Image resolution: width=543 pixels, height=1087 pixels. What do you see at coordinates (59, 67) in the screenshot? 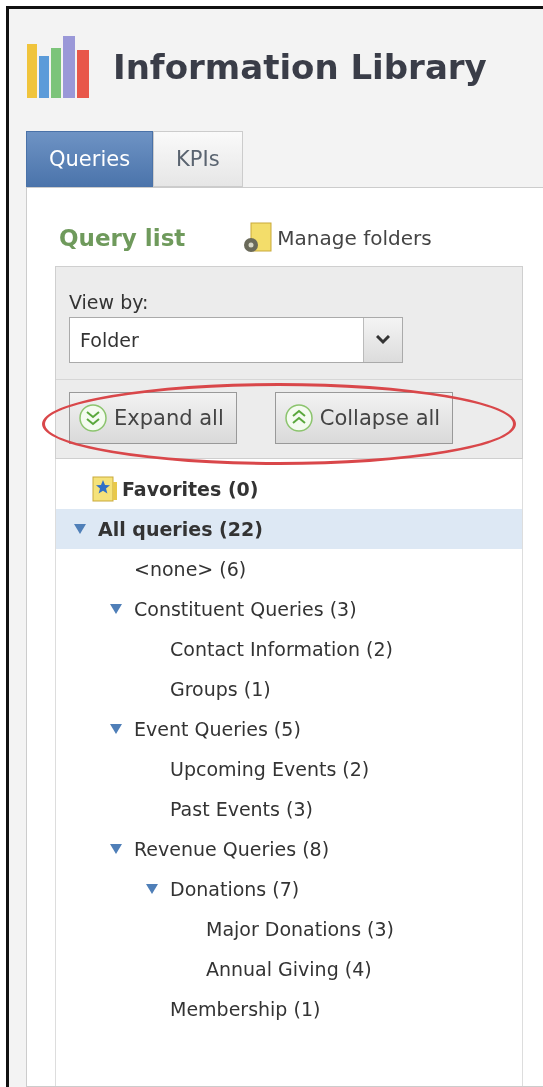
I see `bar-chart-logo-icon` at bounding box center [59, 67].